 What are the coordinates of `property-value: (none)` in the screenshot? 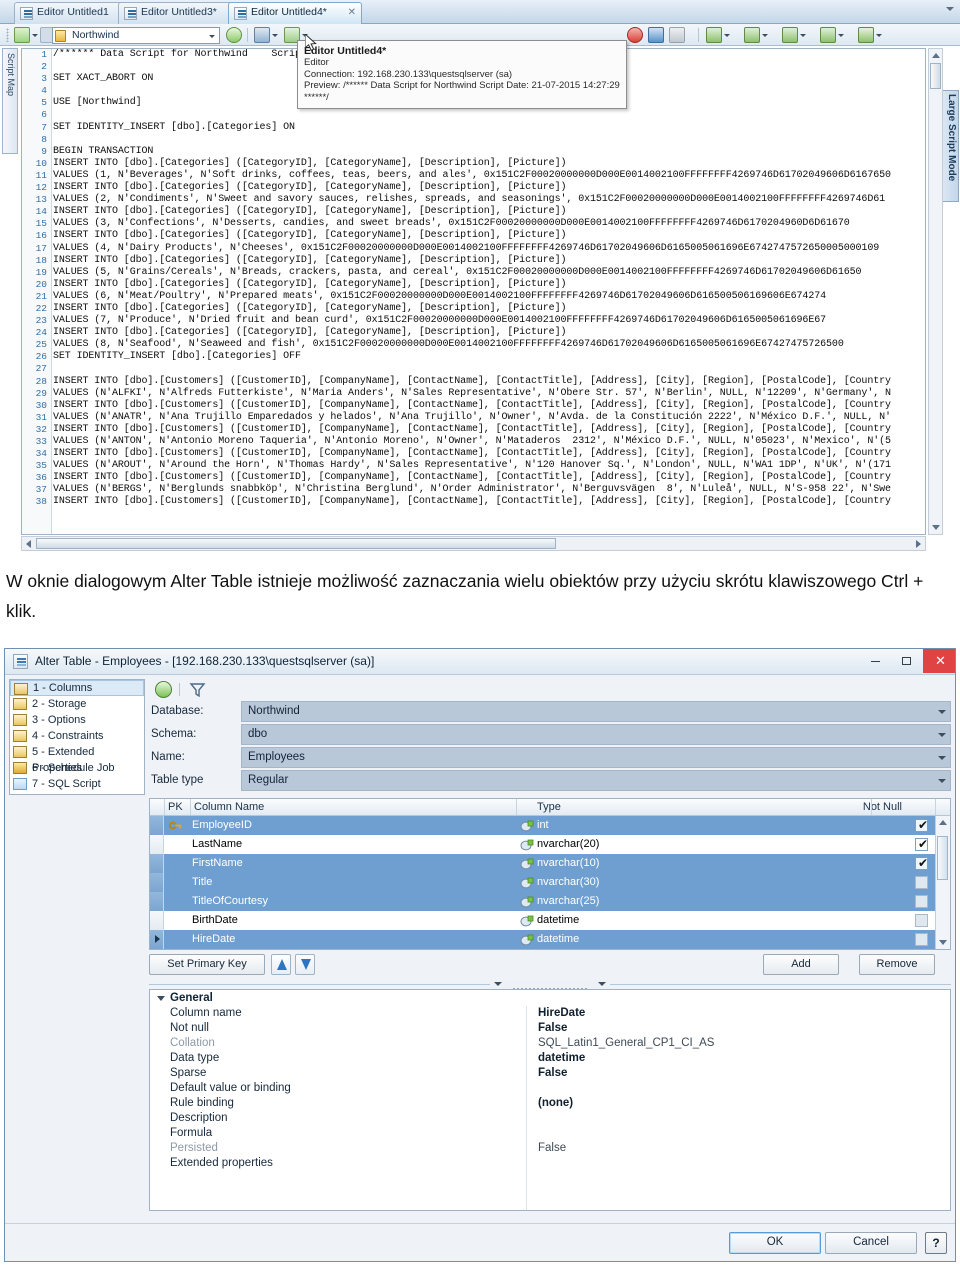 It's located at (555, 1103).